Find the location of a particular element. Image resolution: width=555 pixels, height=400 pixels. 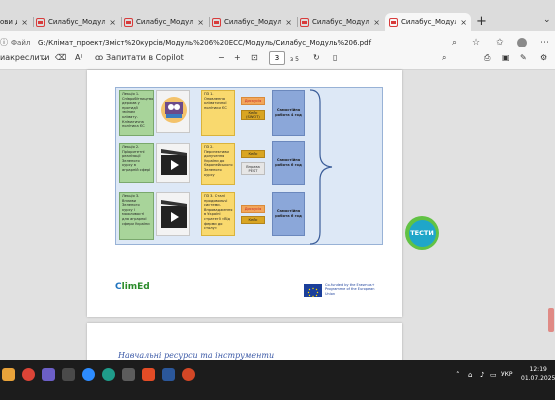

scrollbar-thumb is located at coordinates (551, 320).